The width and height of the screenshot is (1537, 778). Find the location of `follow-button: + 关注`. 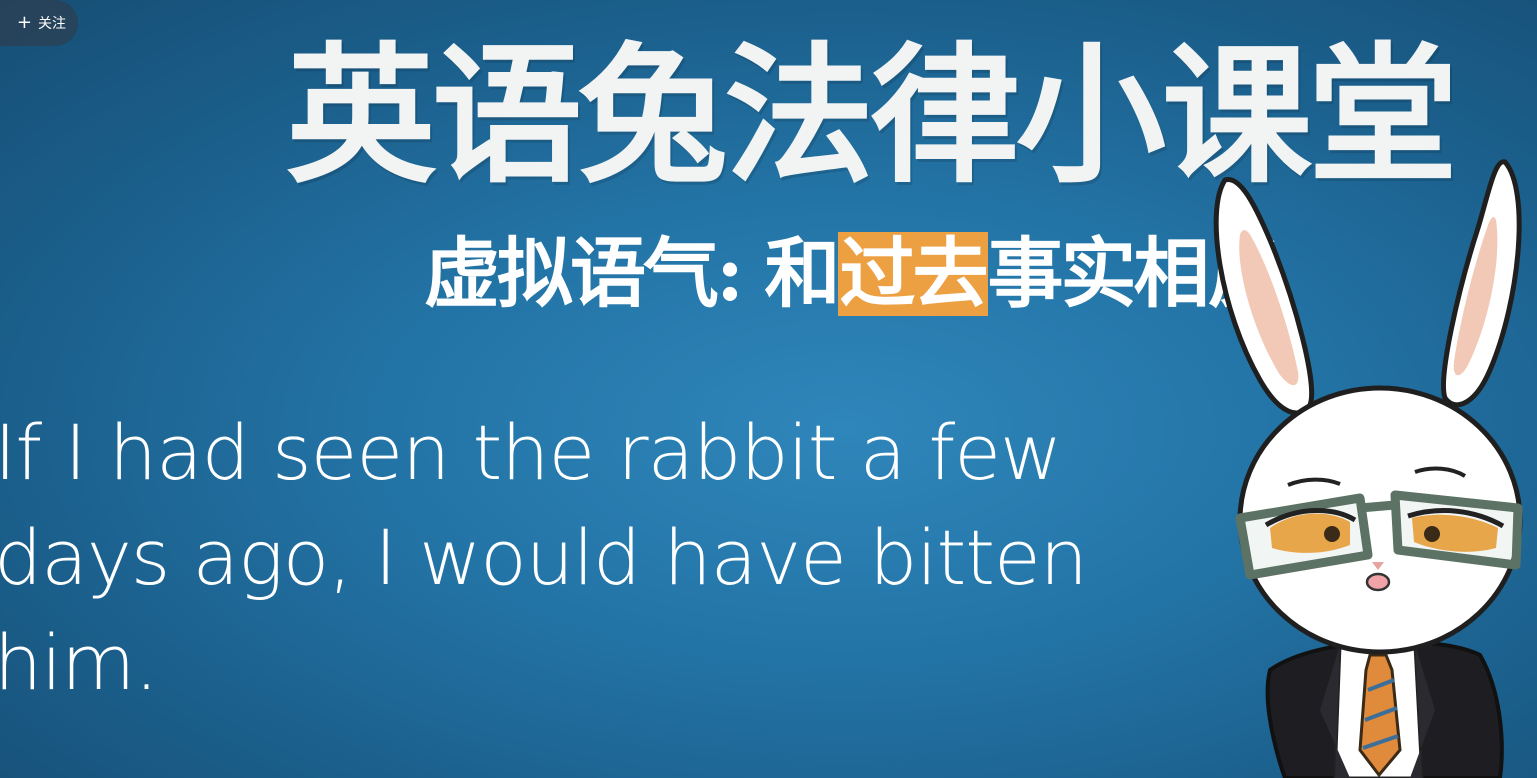

follow-button: + 关注 is located at coordinates (39, 23).